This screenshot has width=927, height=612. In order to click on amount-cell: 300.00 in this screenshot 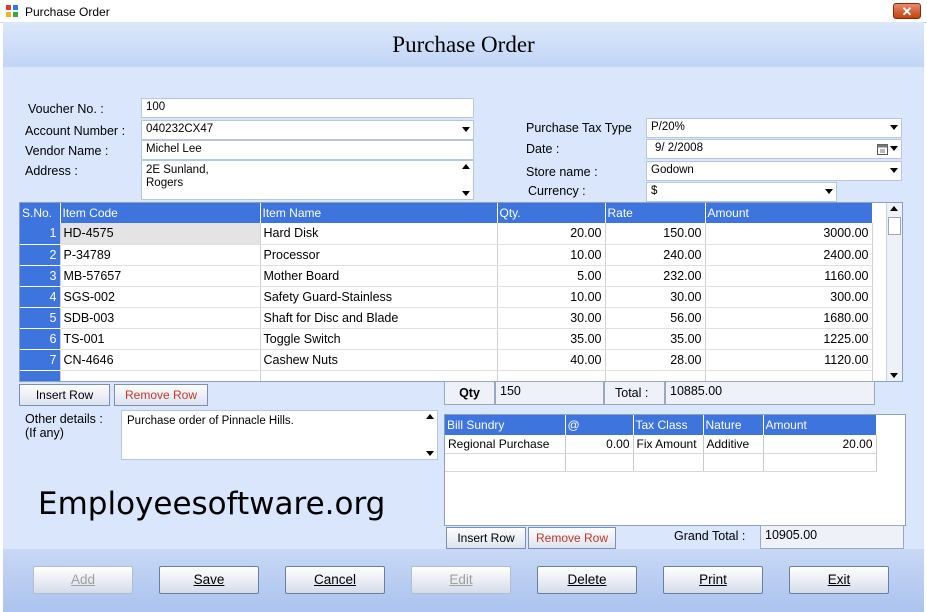, I will do `click(789, 297)`.